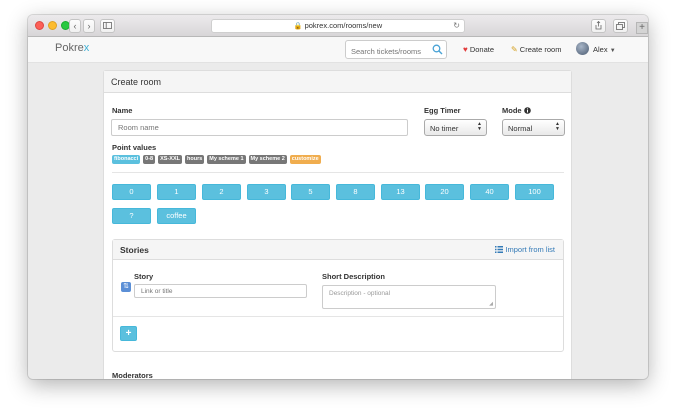  What do you see at coordinates (126, 159) in the screenshot?
I see `scheme-fibonacci: fibonacci` at bounding box center [126, 159].